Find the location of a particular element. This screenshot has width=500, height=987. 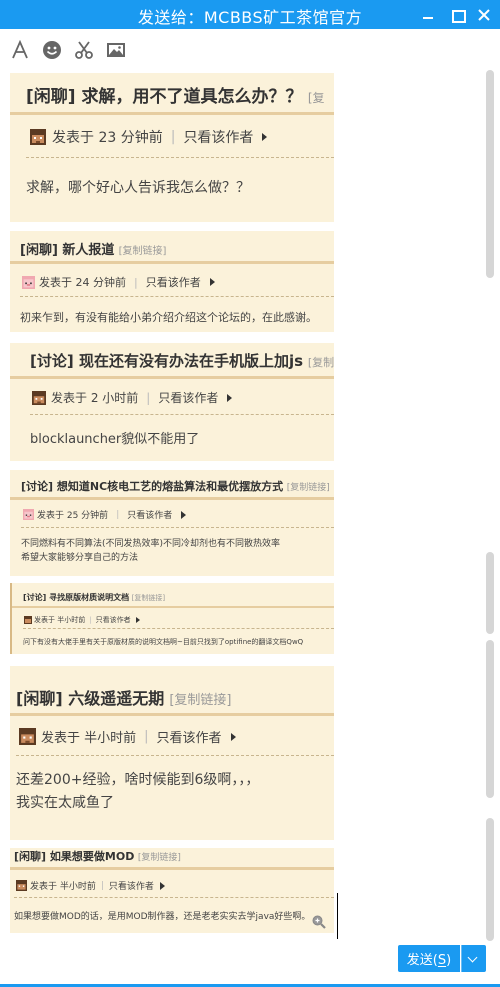

post-body: blocklauncher貌似不能用了 is located at coordinates (115, 439).